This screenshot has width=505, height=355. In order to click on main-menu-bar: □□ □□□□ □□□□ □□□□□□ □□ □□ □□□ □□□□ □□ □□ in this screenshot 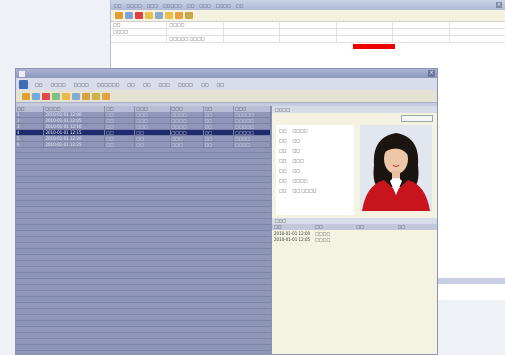, I will do `click(226, 84)`.